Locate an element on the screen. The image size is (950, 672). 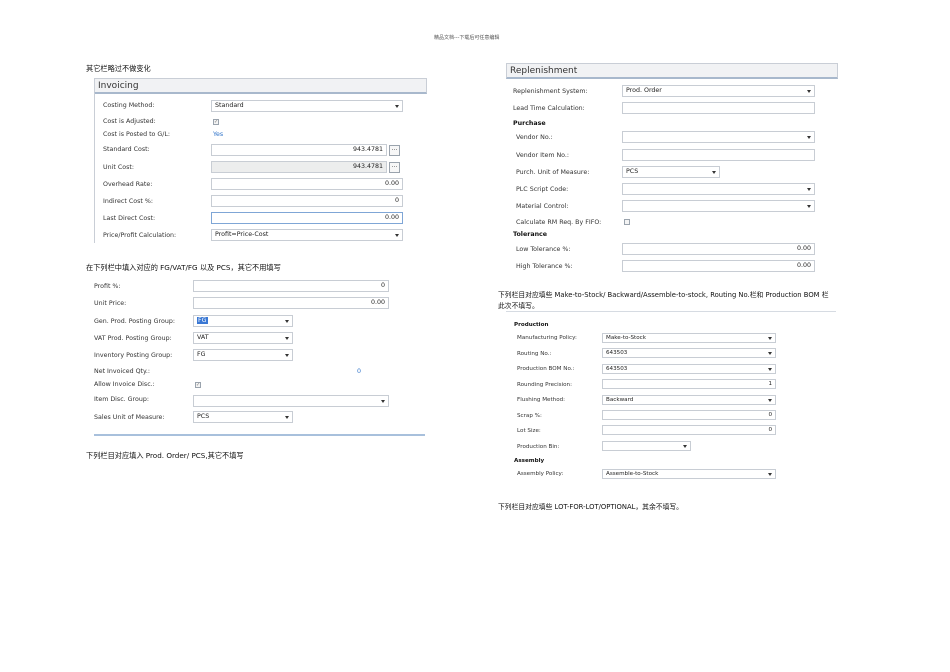
gen-prod-posting-label: Gen. Prod. Posting Group: is located at coordinates (134, 321).